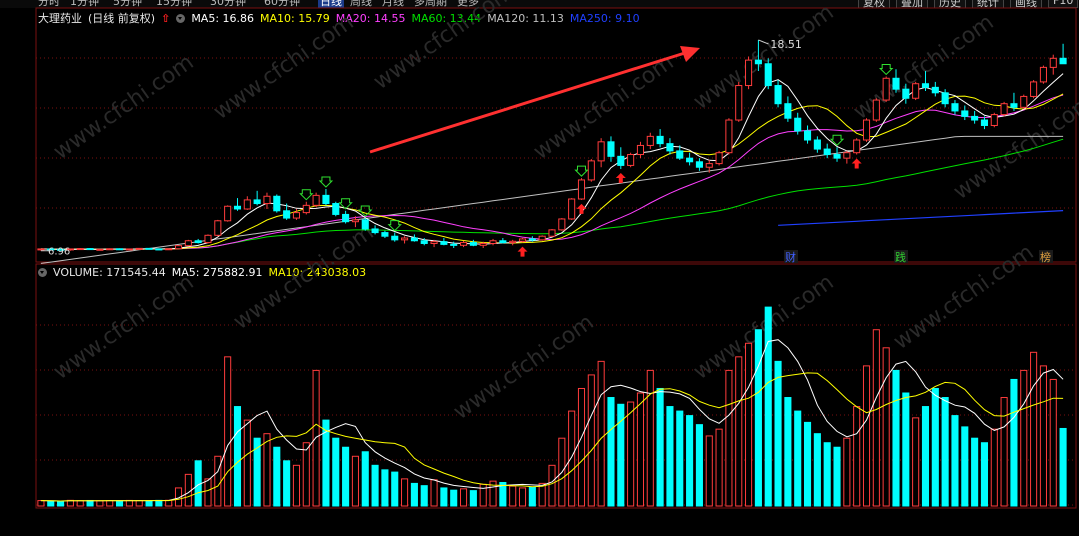 The width and height of the screenshot is (1079, 536). I want to click on ma250-line, so click(921, 218).